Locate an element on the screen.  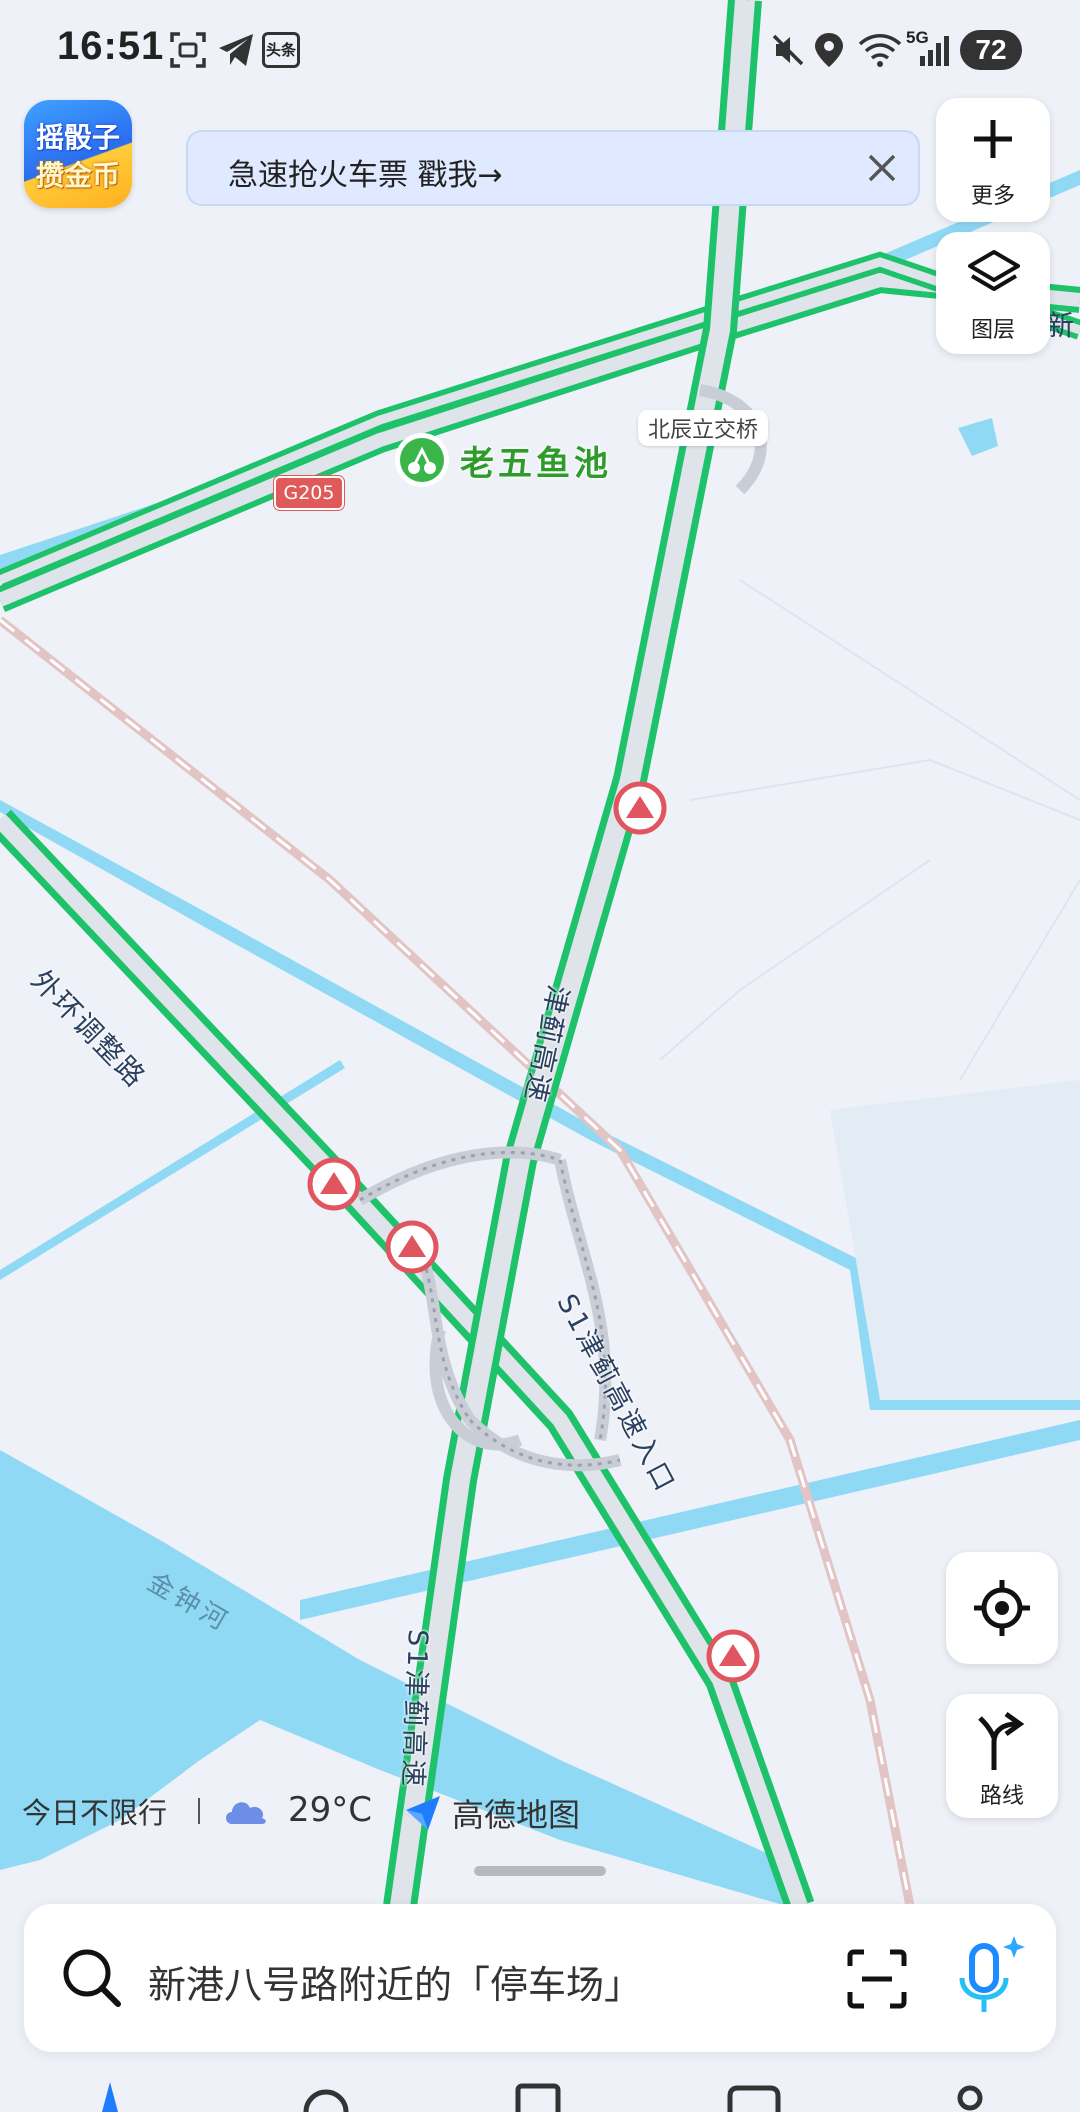
search-input: 新港八号路附近的「停车场」 is located at coordinates (395, 1981).